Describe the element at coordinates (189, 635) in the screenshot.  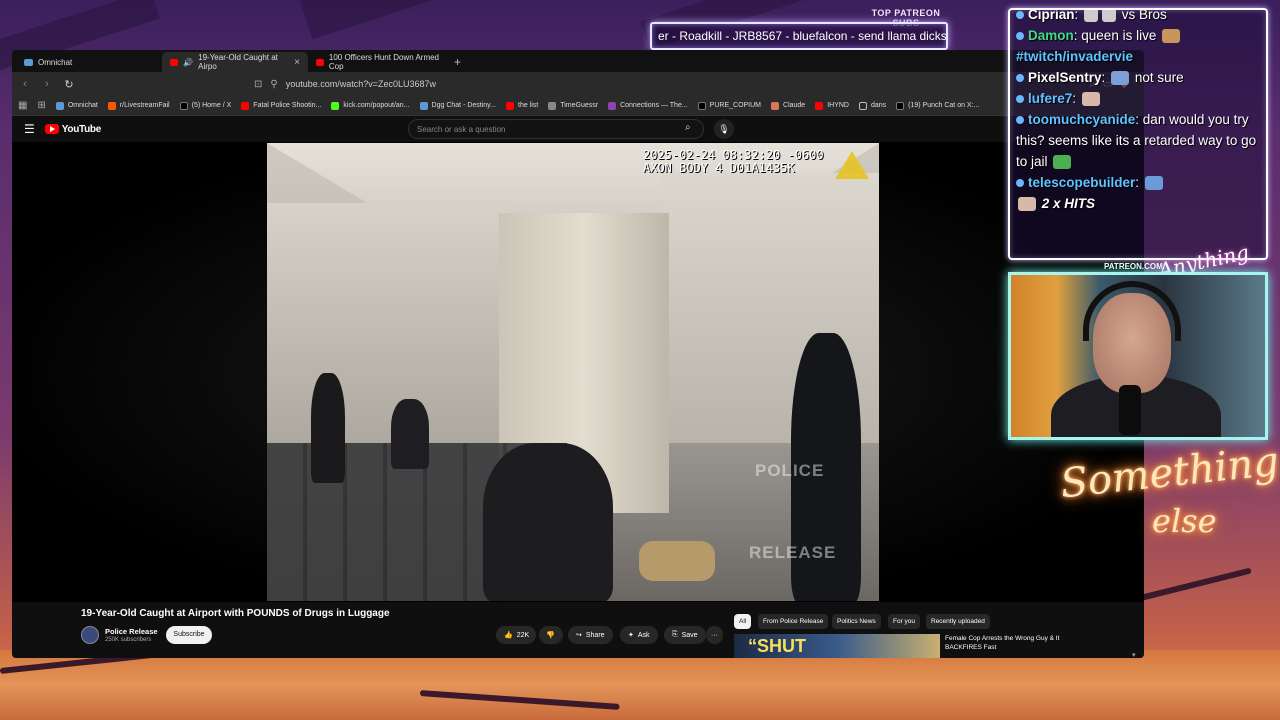
I see `subscribe-button: Subscribe` at that location.